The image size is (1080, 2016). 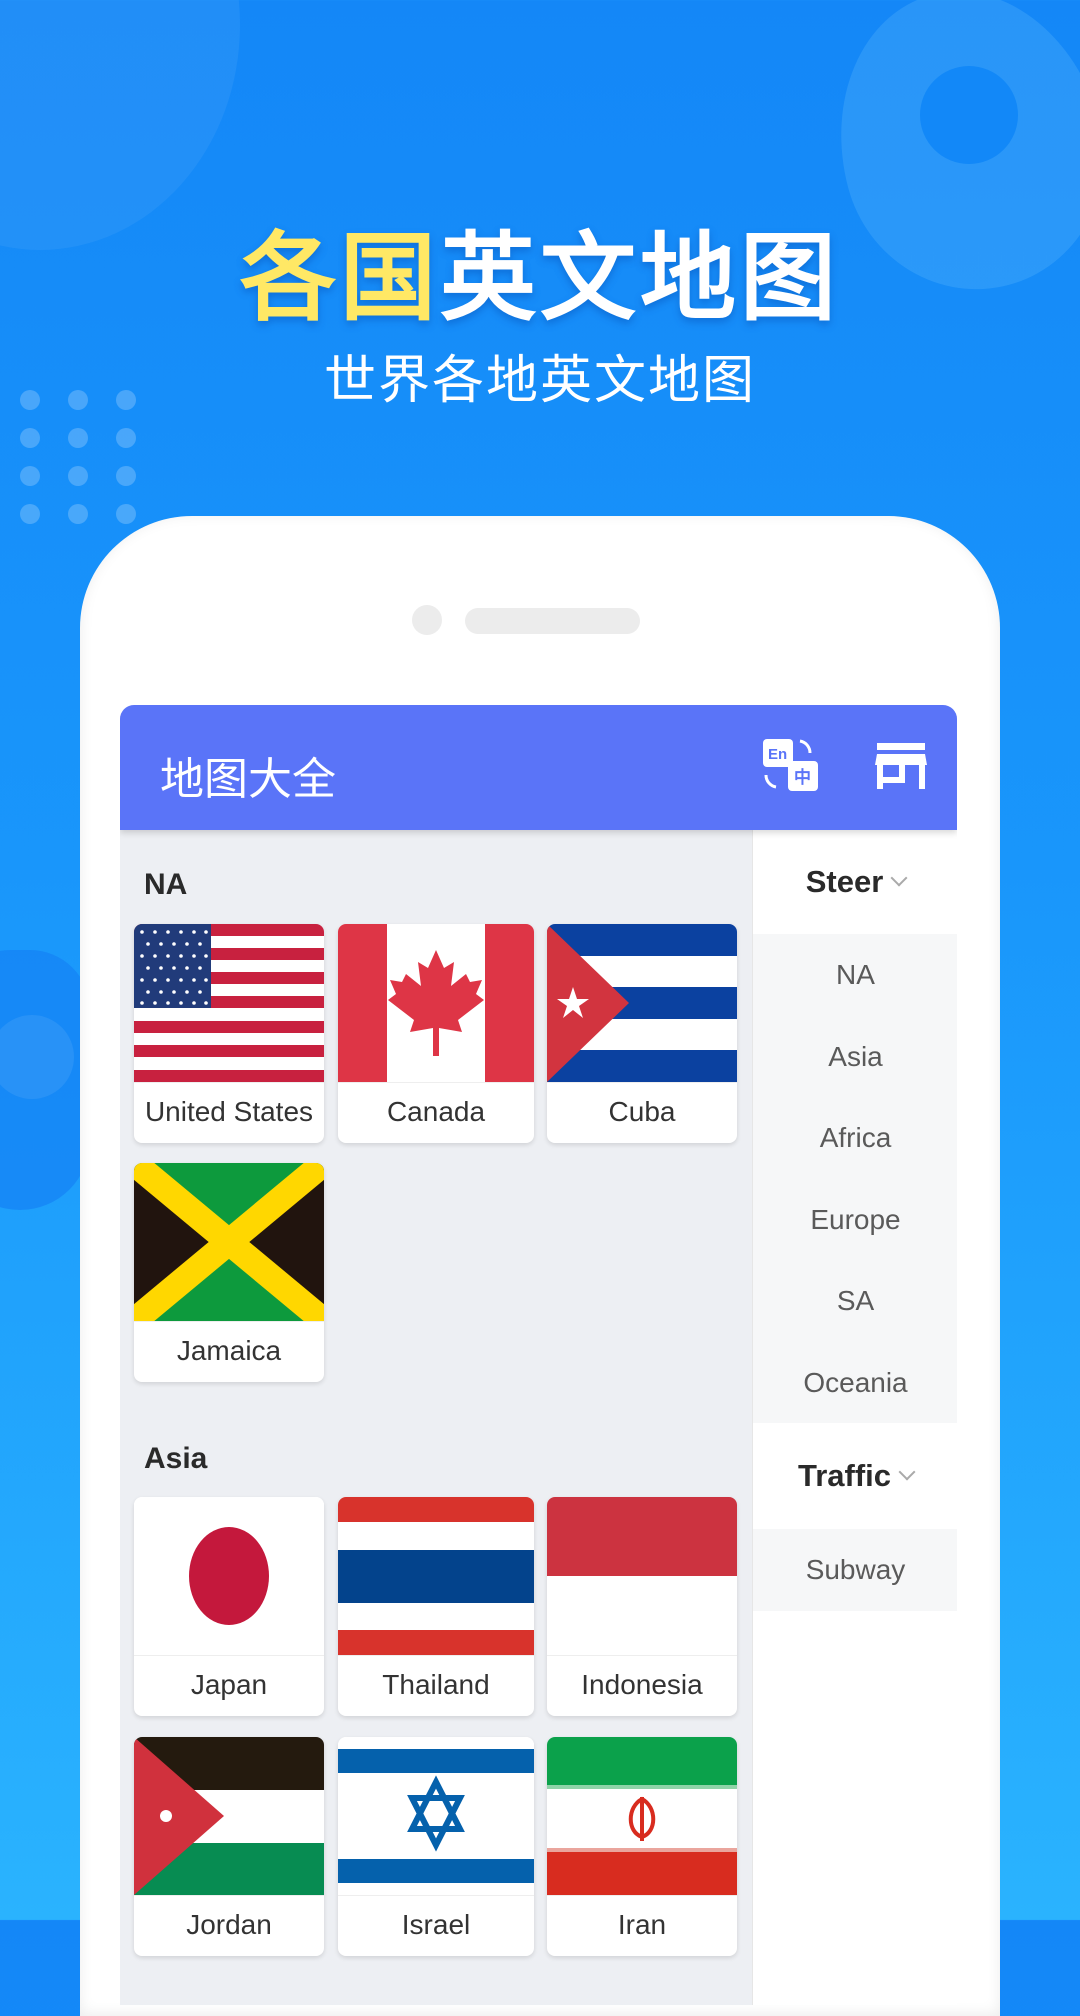 What do you see at coordinates (229, 1112) in the screenshot?
I see `country-name: United States` at bounding box center [229, 1112].